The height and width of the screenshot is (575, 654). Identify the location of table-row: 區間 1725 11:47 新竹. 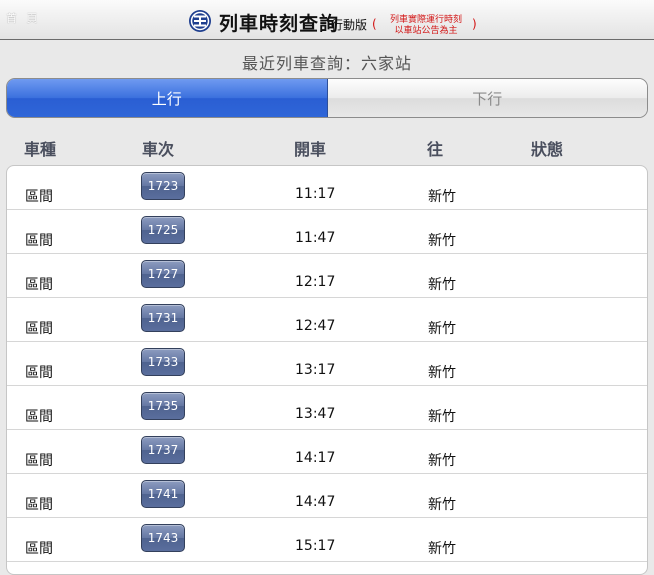
(327, 232).